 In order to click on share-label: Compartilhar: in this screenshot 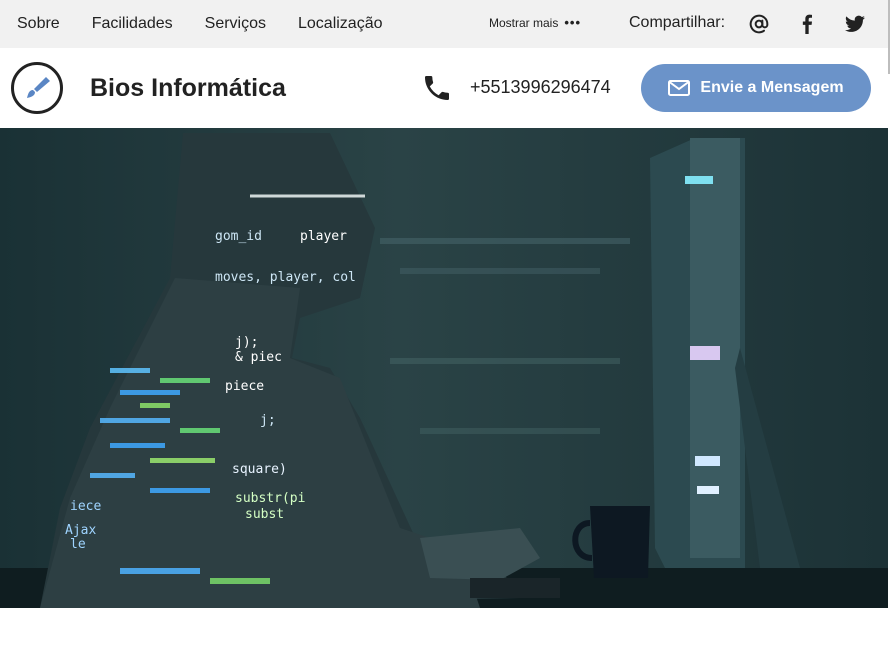, I will do `click(677, 22)`.